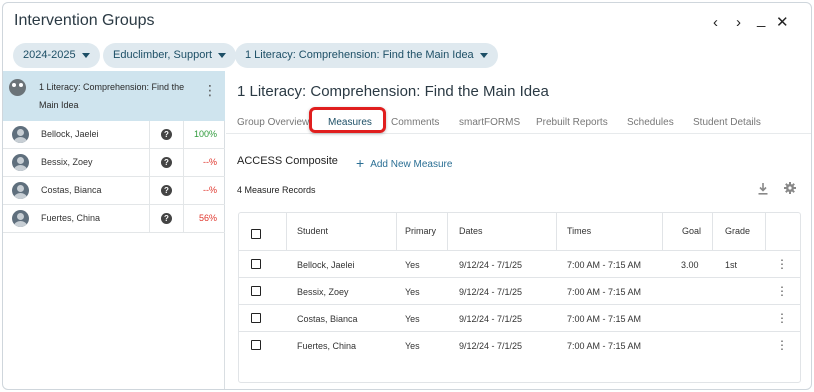 The width and height of the screenshot is (814, 392). What do you see at coordinates (518, 133) in the screenshot?
I see `tab-divider` at bounding box center [518, 133].